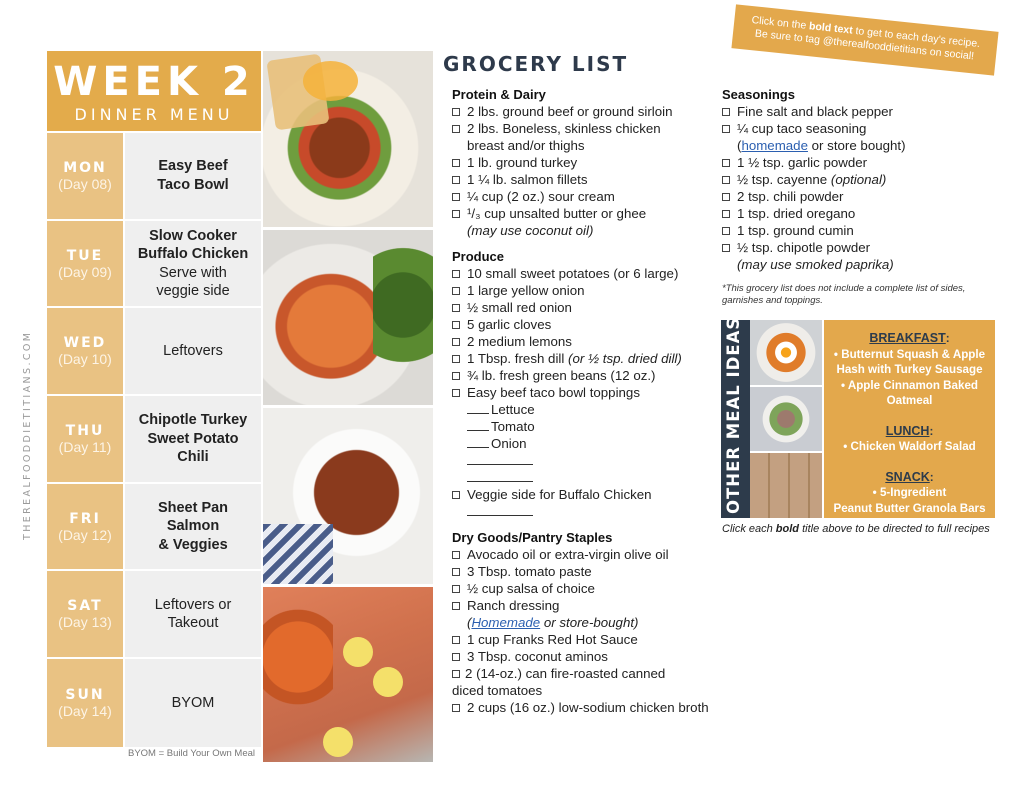 This screenshot has height=791, width=1024. Describe the element at coordinates (505, 622) in the screenshot. I see `homemade-ranch-link: Homemade` at that location.